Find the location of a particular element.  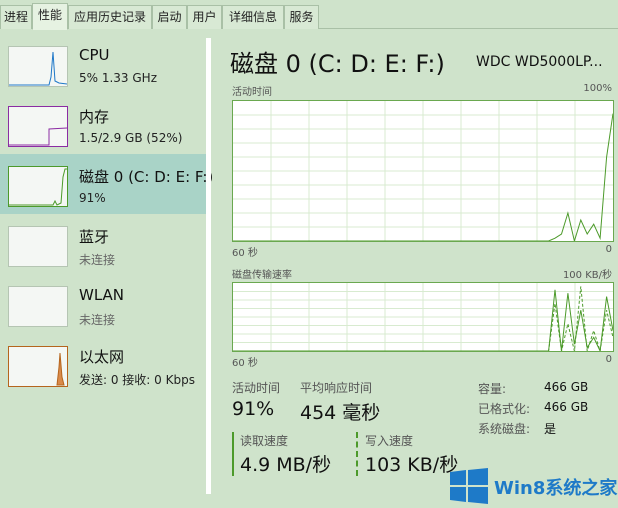

active-time-graph-label: 活动时间 is located at coordinates (252, 92).